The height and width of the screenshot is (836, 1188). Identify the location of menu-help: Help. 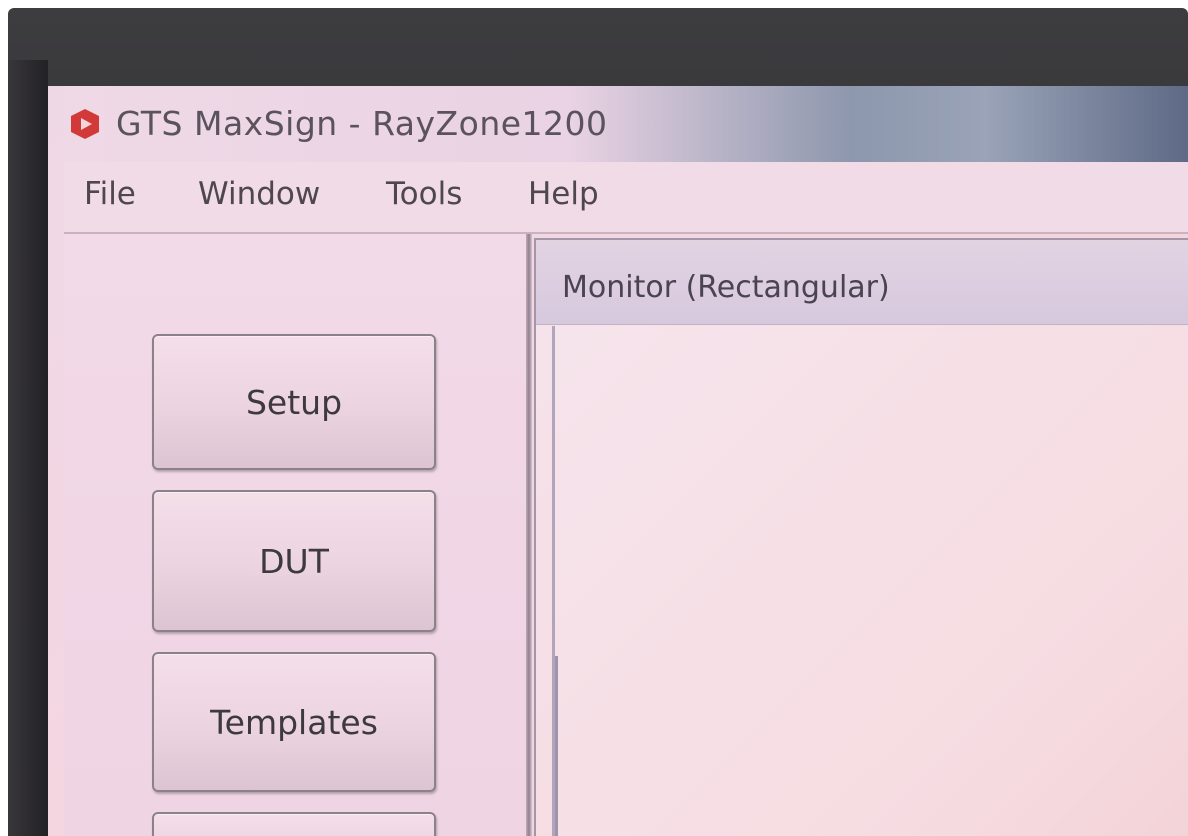
(563, 194).